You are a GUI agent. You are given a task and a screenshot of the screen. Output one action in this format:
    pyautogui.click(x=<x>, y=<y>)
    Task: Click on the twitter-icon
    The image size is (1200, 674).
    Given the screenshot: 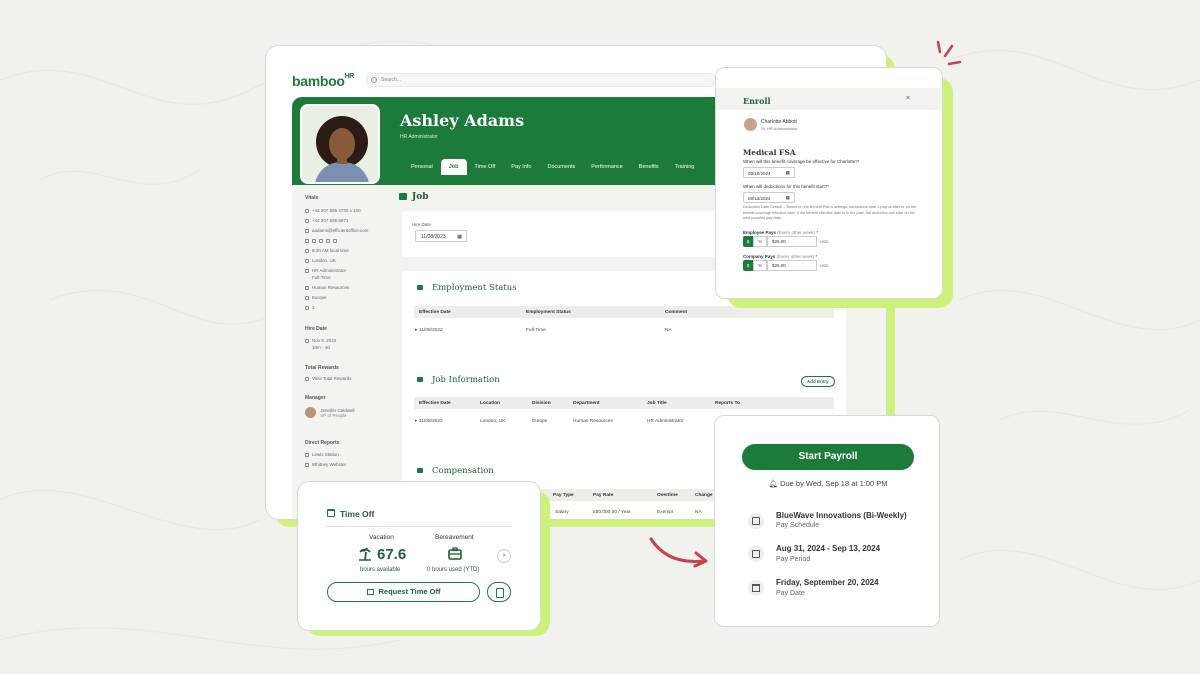 What is the action you would take?
    pyautogui.click(x=314, y=240)
    